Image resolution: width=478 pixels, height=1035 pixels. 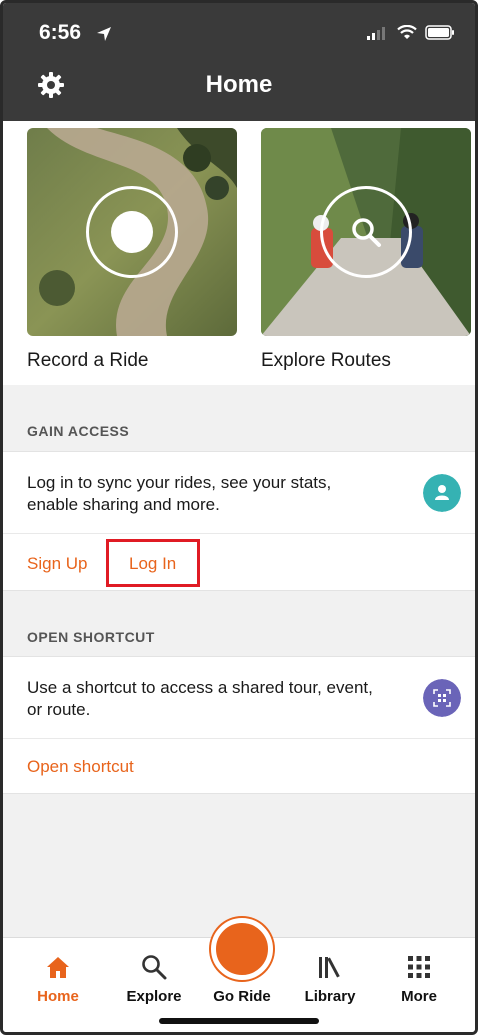 I want to click on explore-routes-tile: Explore Routes, so click(x=366, y=250).